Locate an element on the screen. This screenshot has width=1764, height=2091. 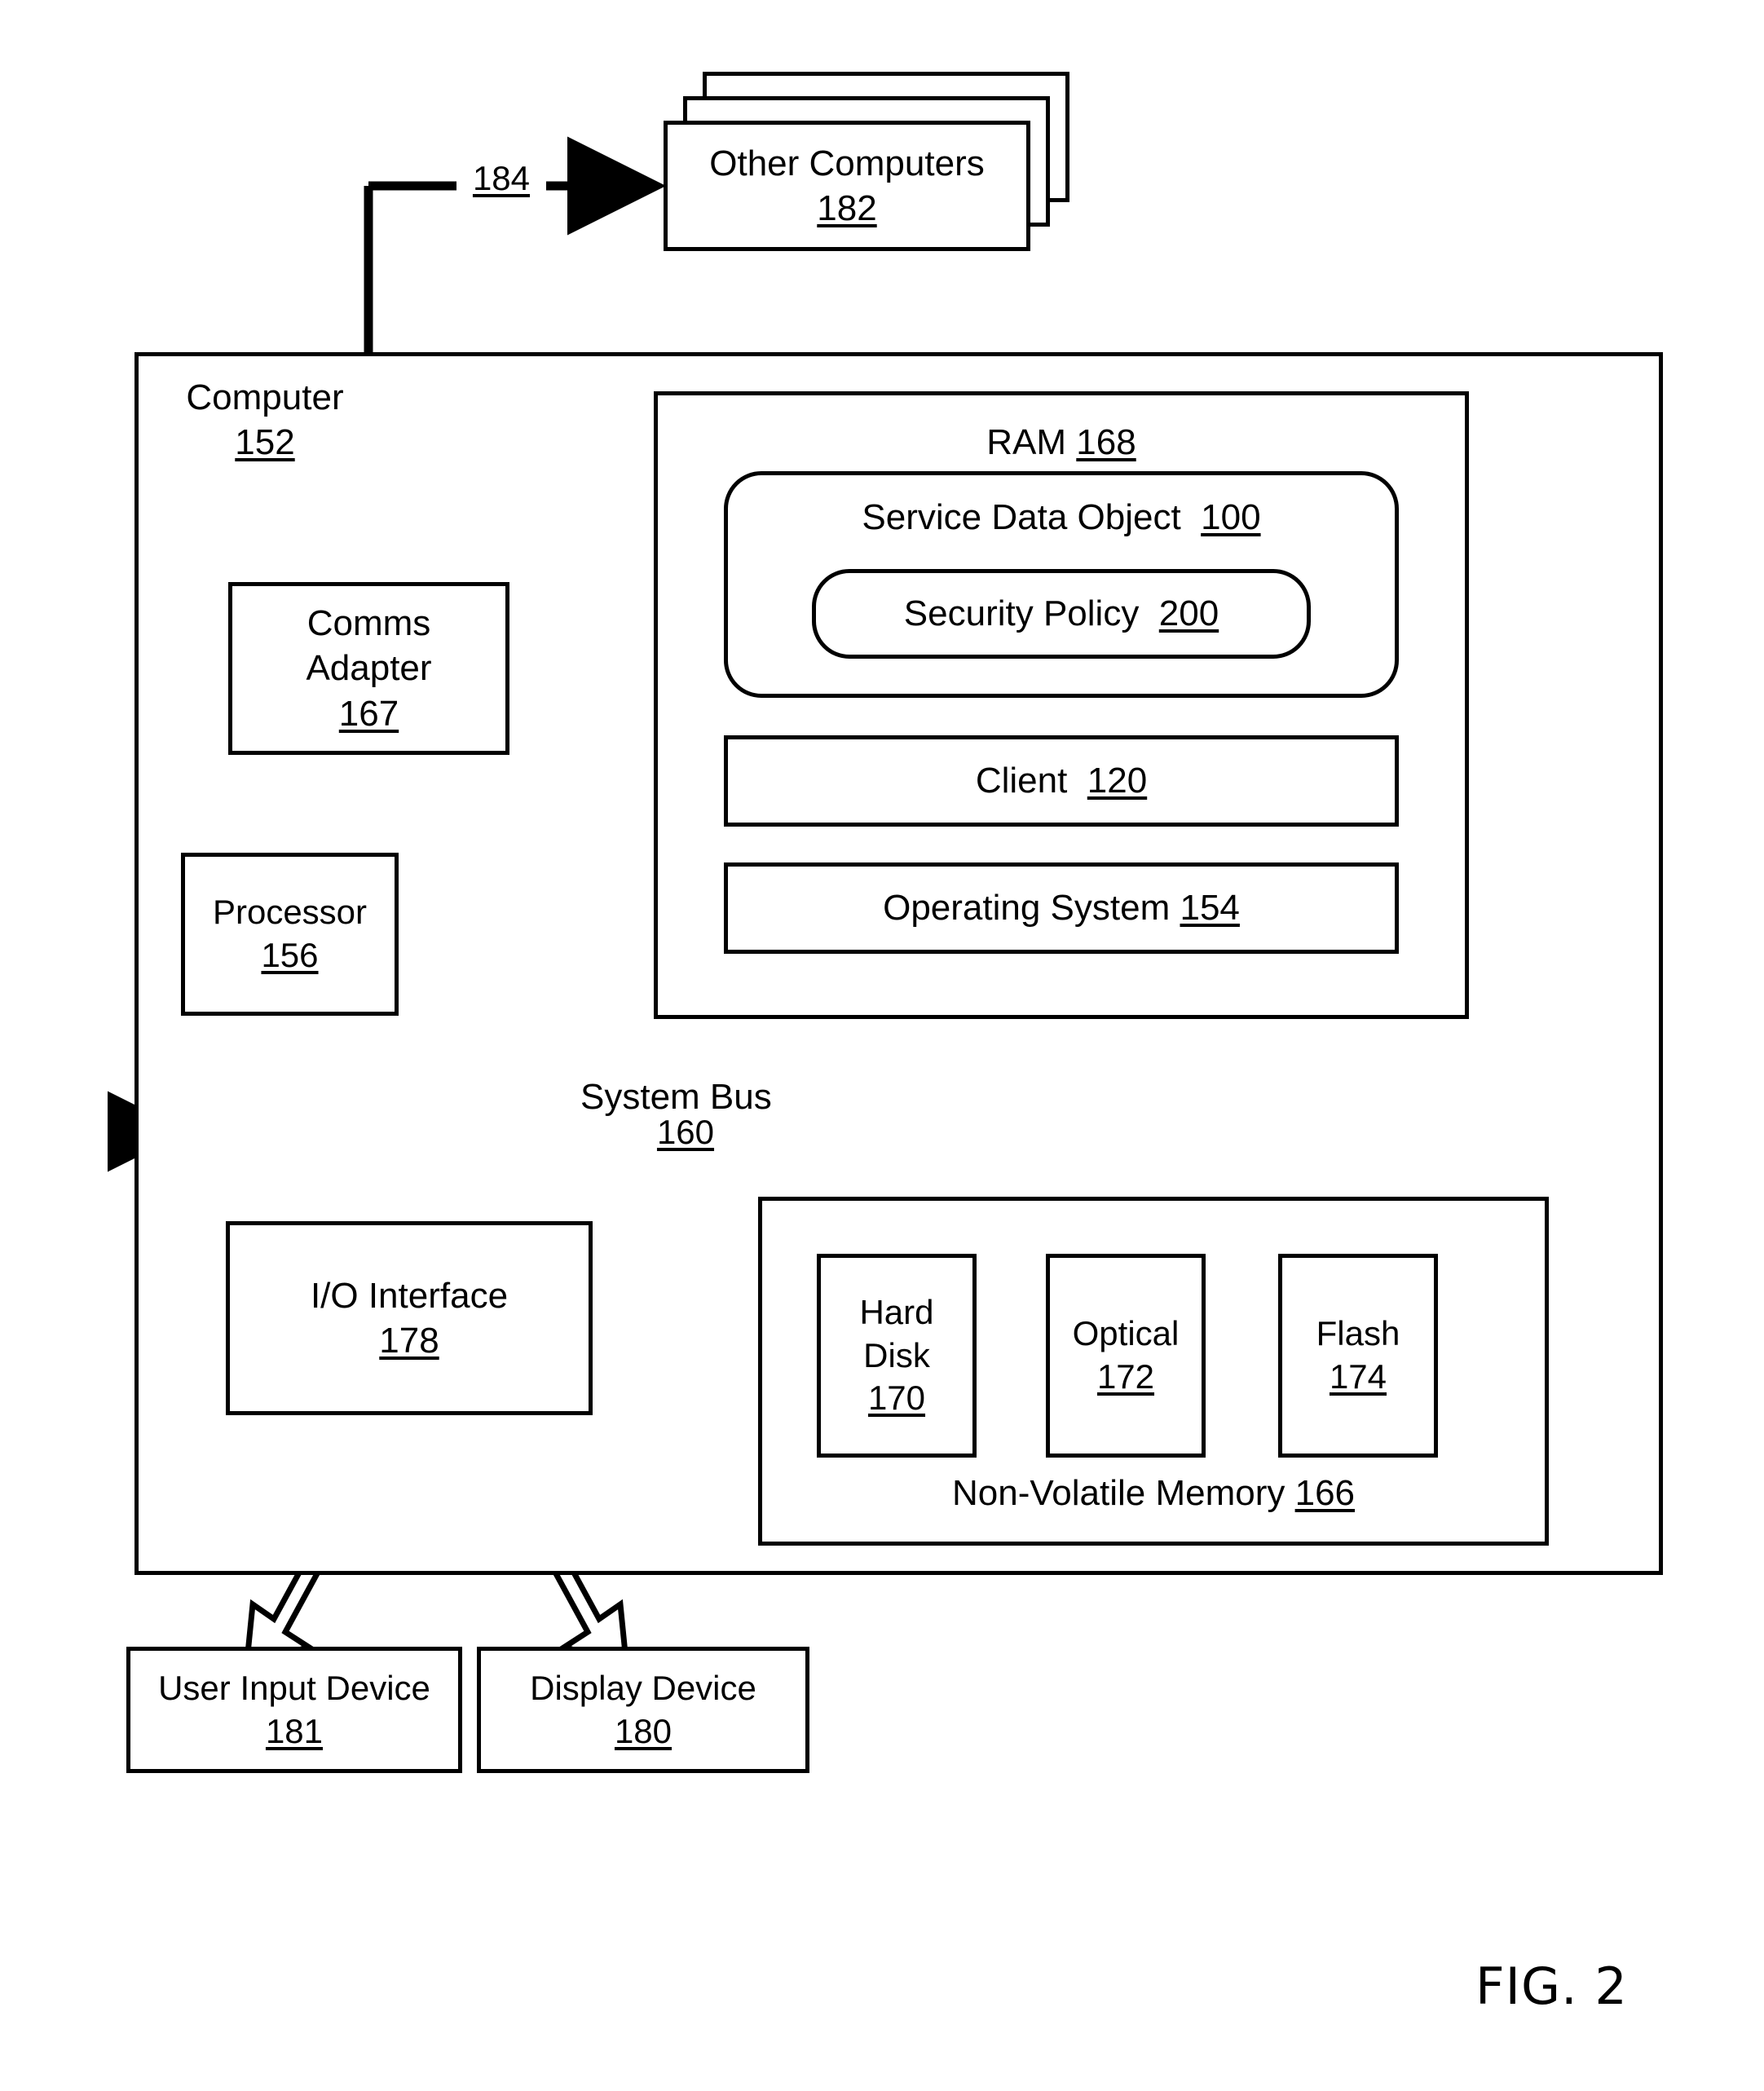
operating-system-ref: 154 is located at coordinates (1210, 909).